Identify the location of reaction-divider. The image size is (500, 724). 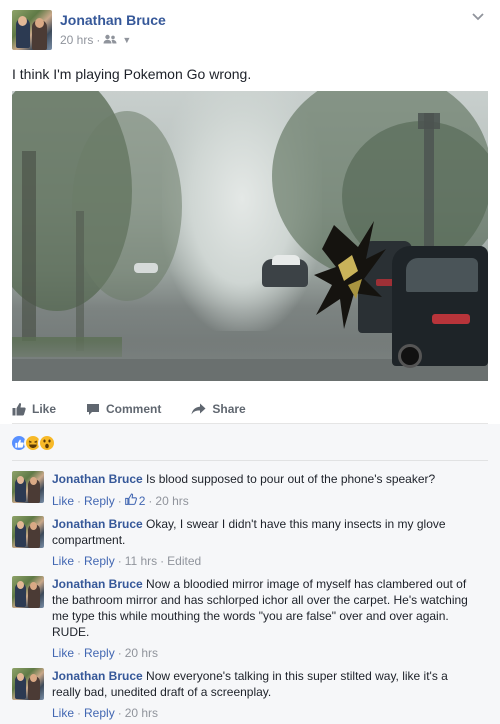
(250, 460).